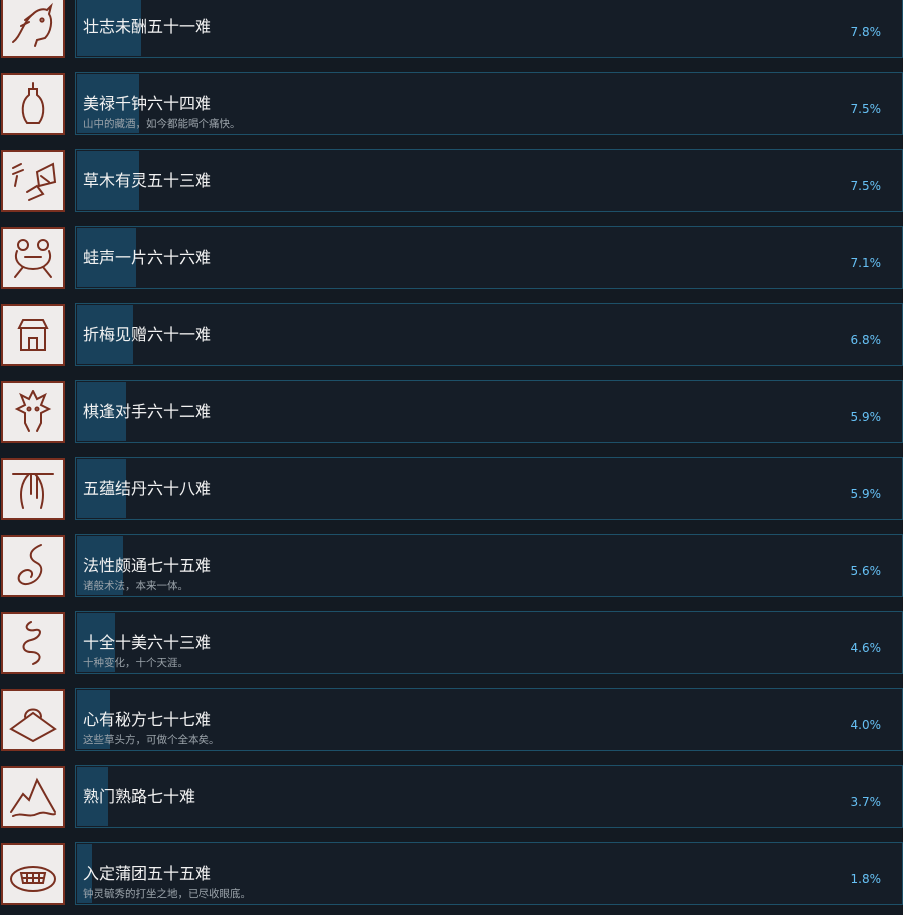 The width and height of the screenshot is (903, 915). I want to click on achievement-row: 蛙声一片六十六难 7.1%, so click(451, 257).